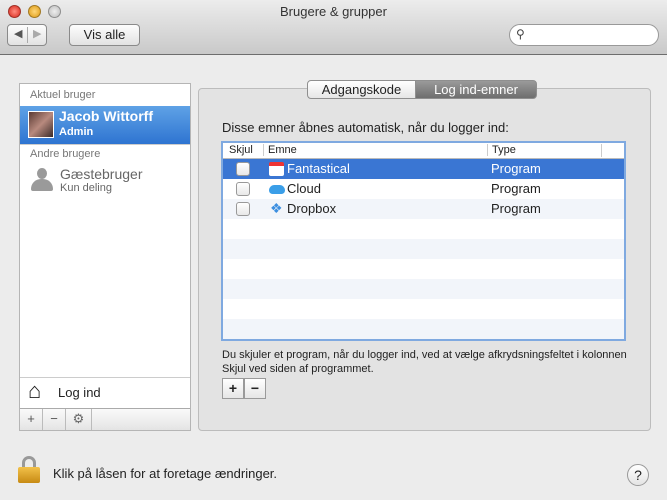 The image size is (667, 500). Describe the element at coordinates (18, 33) in the screenshot. I see `back-arrow-icon: ◀` at that location.